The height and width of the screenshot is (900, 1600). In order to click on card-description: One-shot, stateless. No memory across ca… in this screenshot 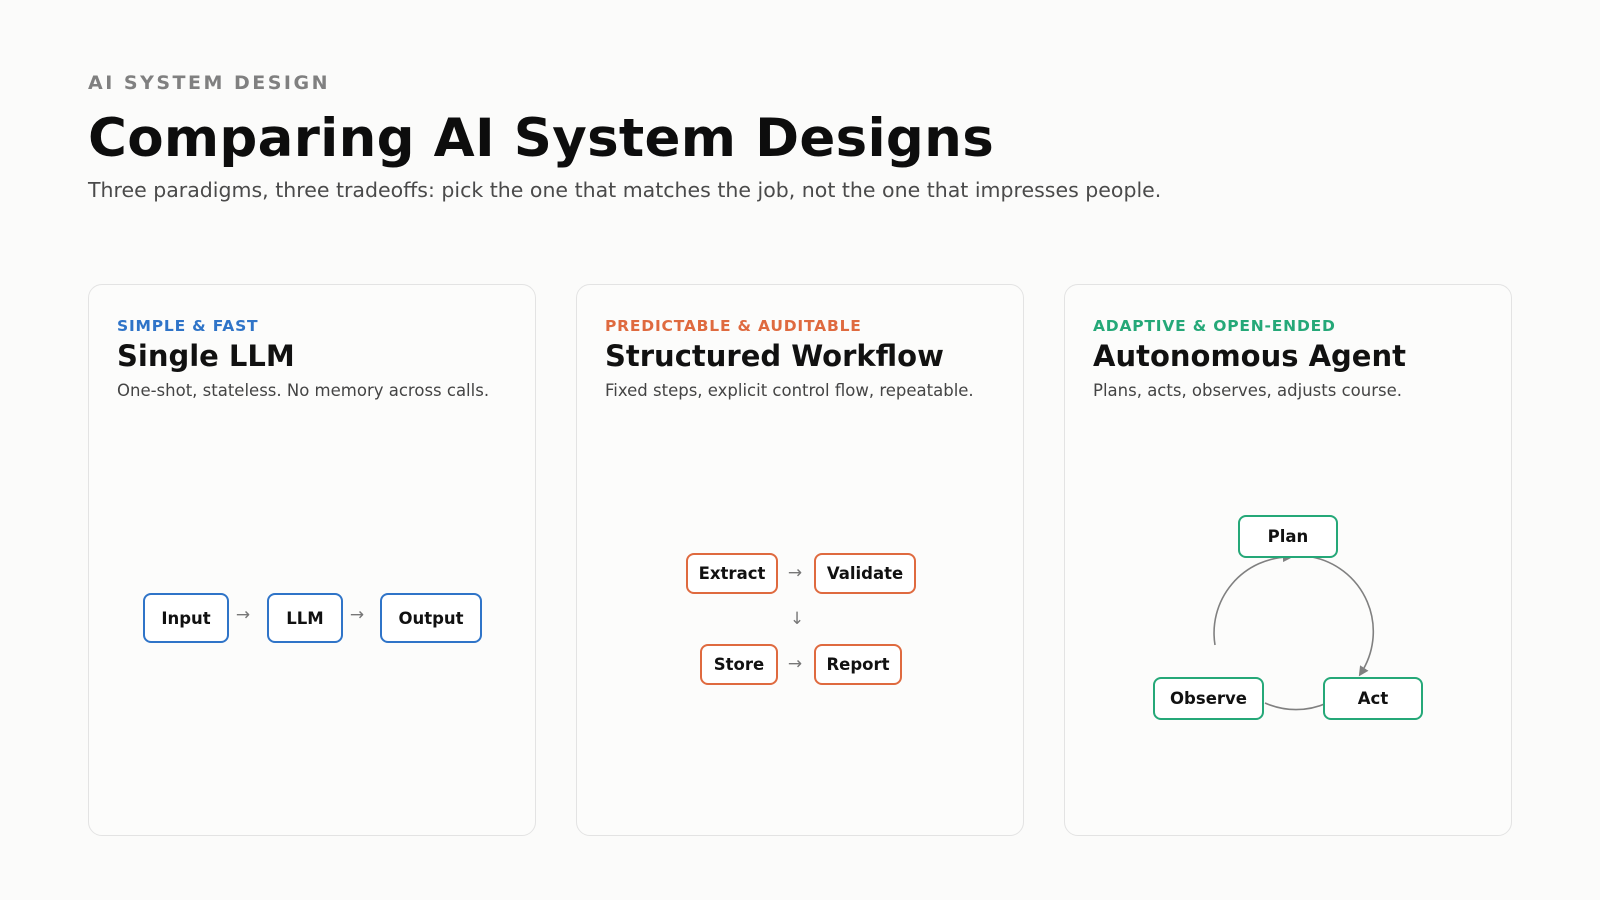, I will do `click(303, 390)`.